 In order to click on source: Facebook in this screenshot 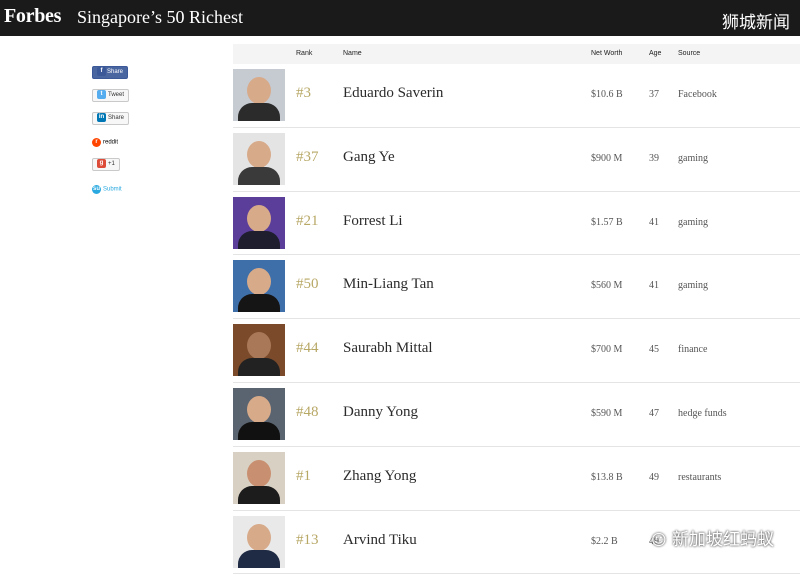, I will do `click(697, 94)`.